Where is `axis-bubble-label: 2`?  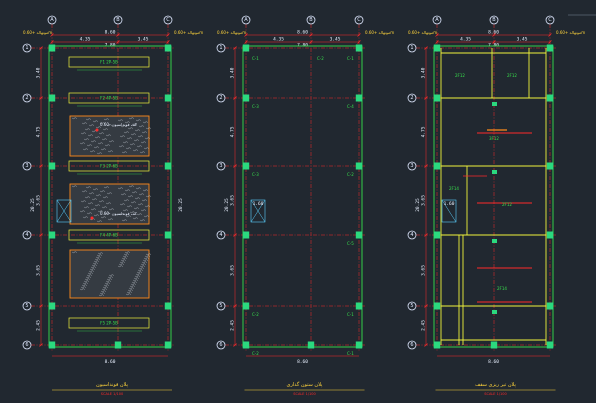
axis-bubble-label: 2 is located at coordinates (411, 98).